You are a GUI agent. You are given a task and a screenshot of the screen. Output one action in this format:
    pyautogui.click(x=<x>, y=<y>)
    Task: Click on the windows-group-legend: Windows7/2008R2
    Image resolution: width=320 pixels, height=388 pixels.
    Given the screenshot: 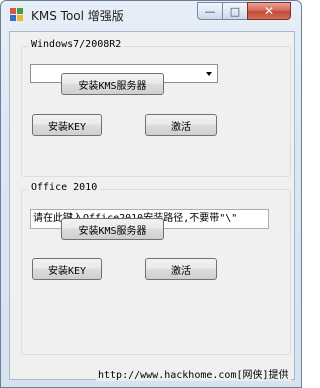 What is the action you would take?
    pyautogui.click(x=76, y=44)
    